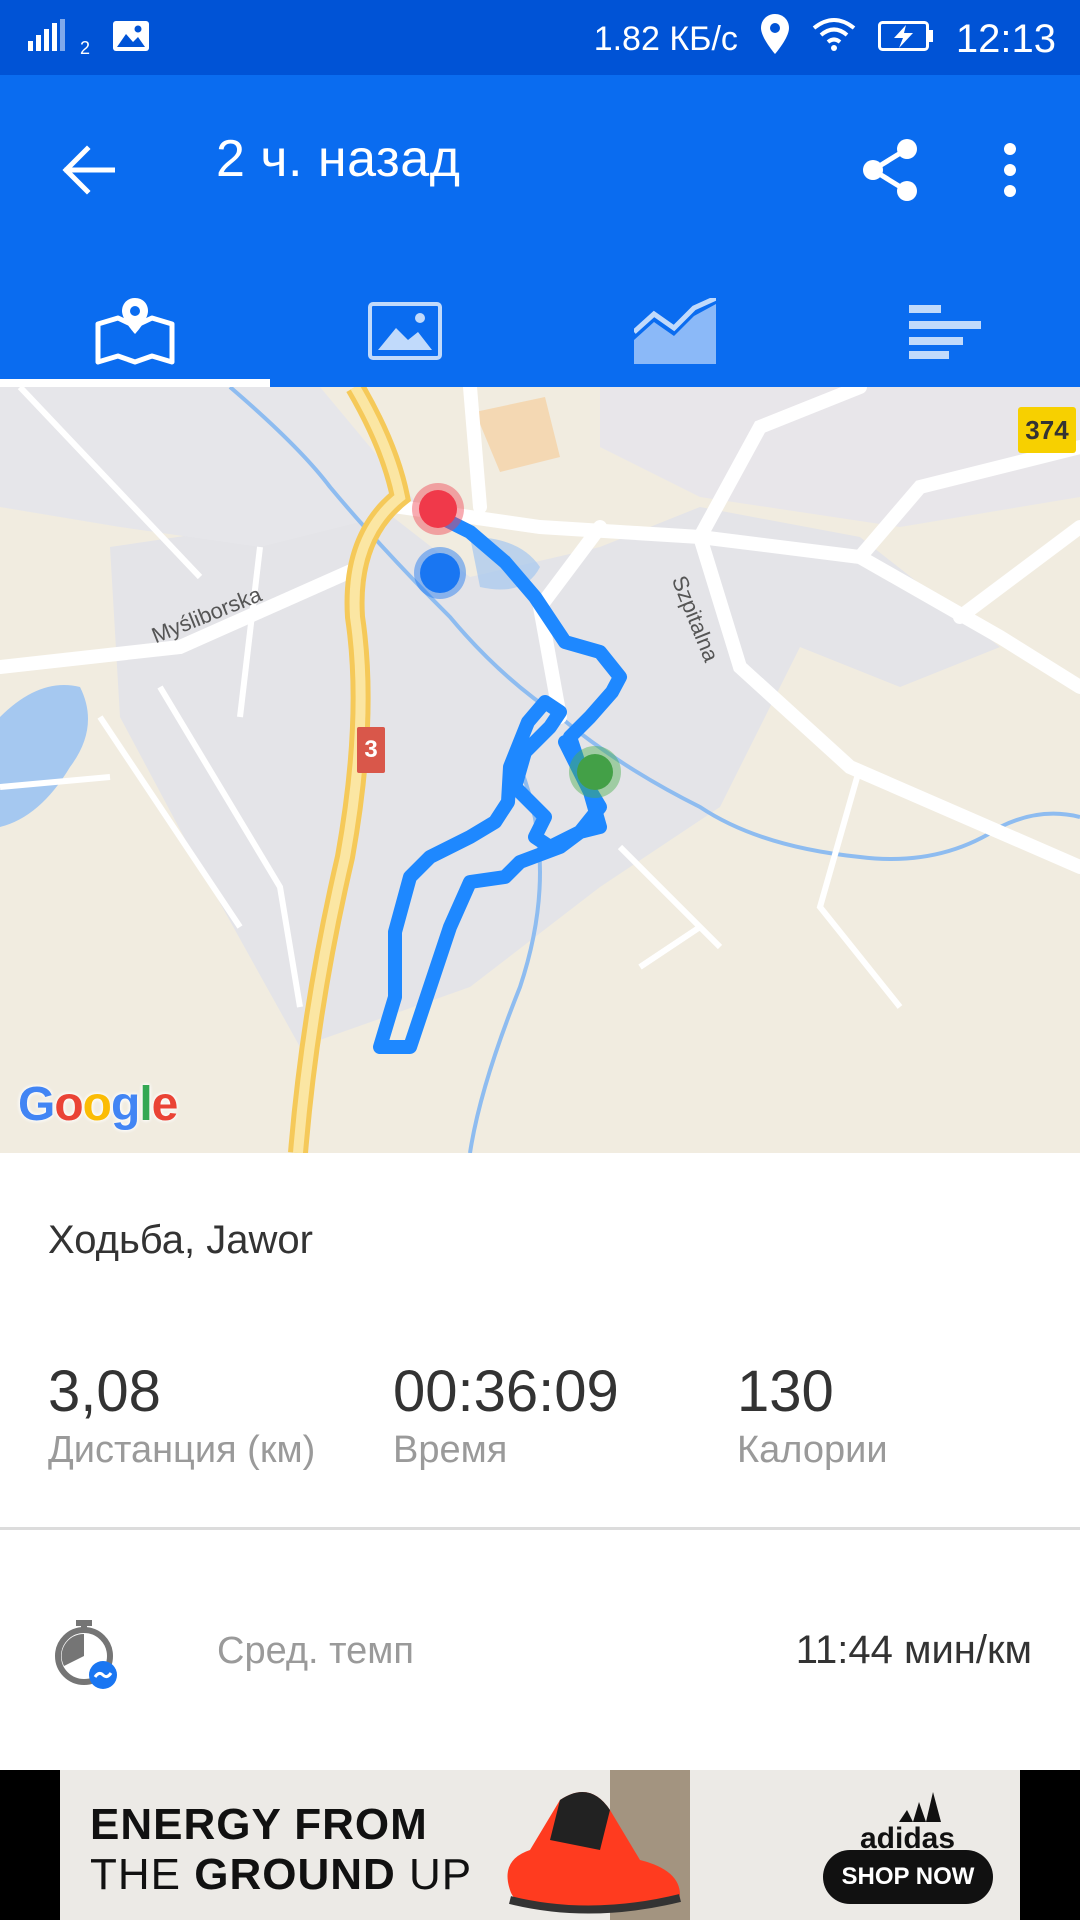 This screenshot has height=1920, width=1080. Describe the element at coordinates (98, 1104) in the screenshot. I see `google-logo: Google` at that location.